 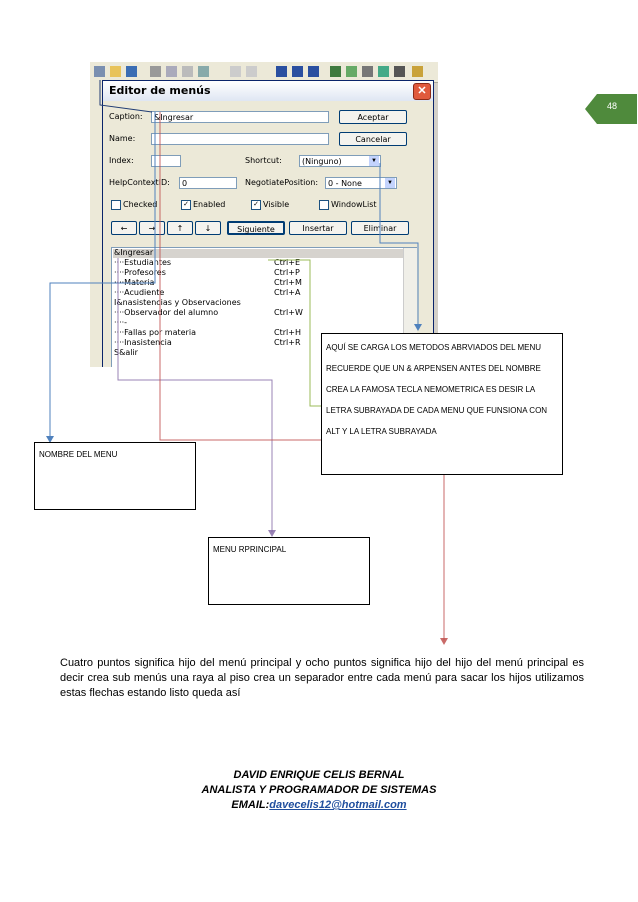 I want to click on arrowhead-purple, so click(x=272, y=533).